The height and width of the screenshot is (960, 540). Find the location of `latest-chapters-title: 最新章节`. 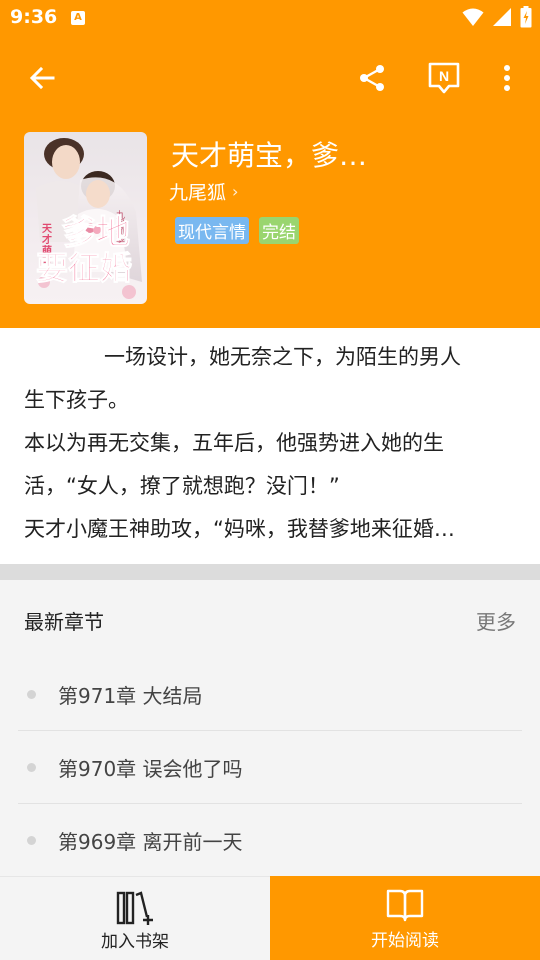

latest-chapters-title: 最新章节 is located at coordinates (64, 622).